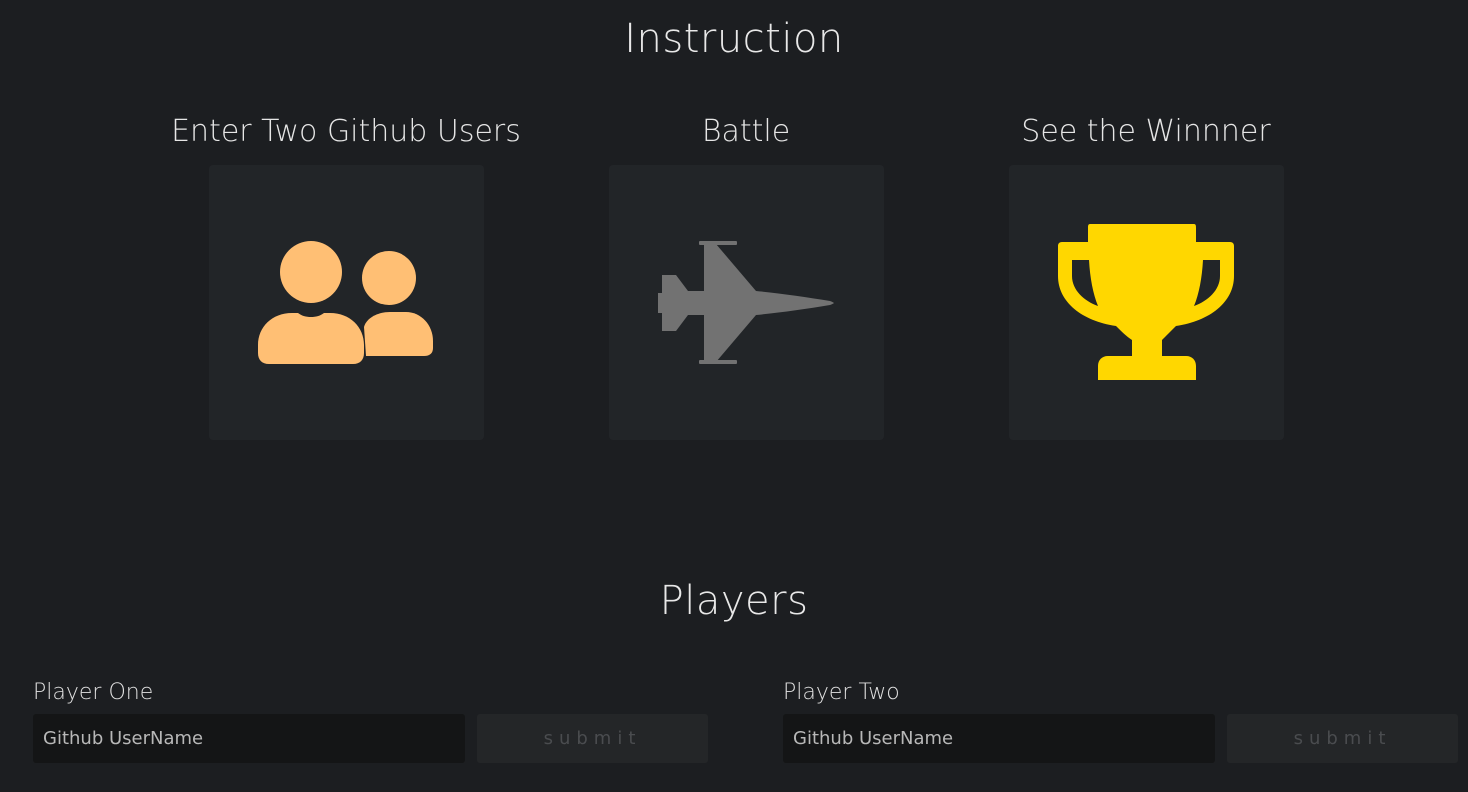 Image resolution: width=1468 pixels, height=792 pixels. What do you see at coordinates (592, 738) in the screenshot?
I see `player-one-submit-button: submit` at bounding box center [592, 738].